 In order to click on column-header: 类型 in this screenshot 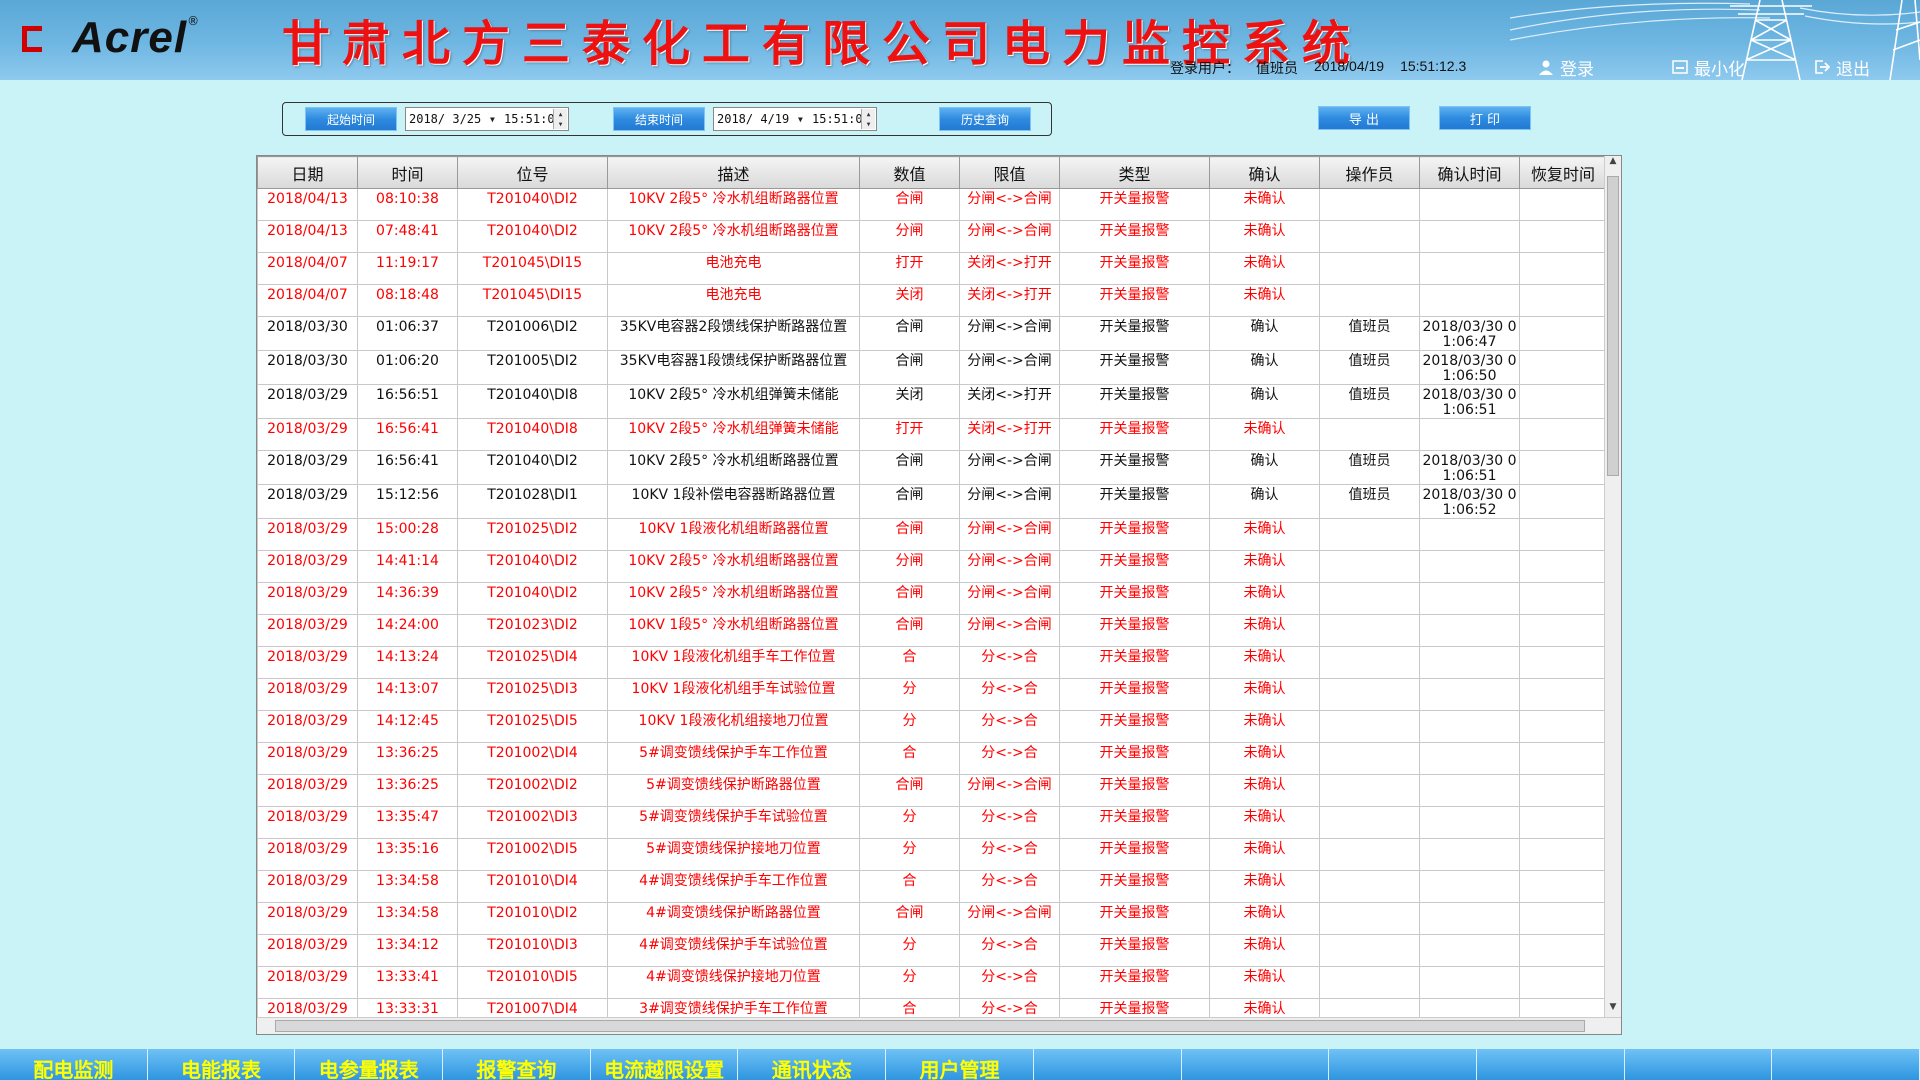, I will do `click(1134, 172)`.